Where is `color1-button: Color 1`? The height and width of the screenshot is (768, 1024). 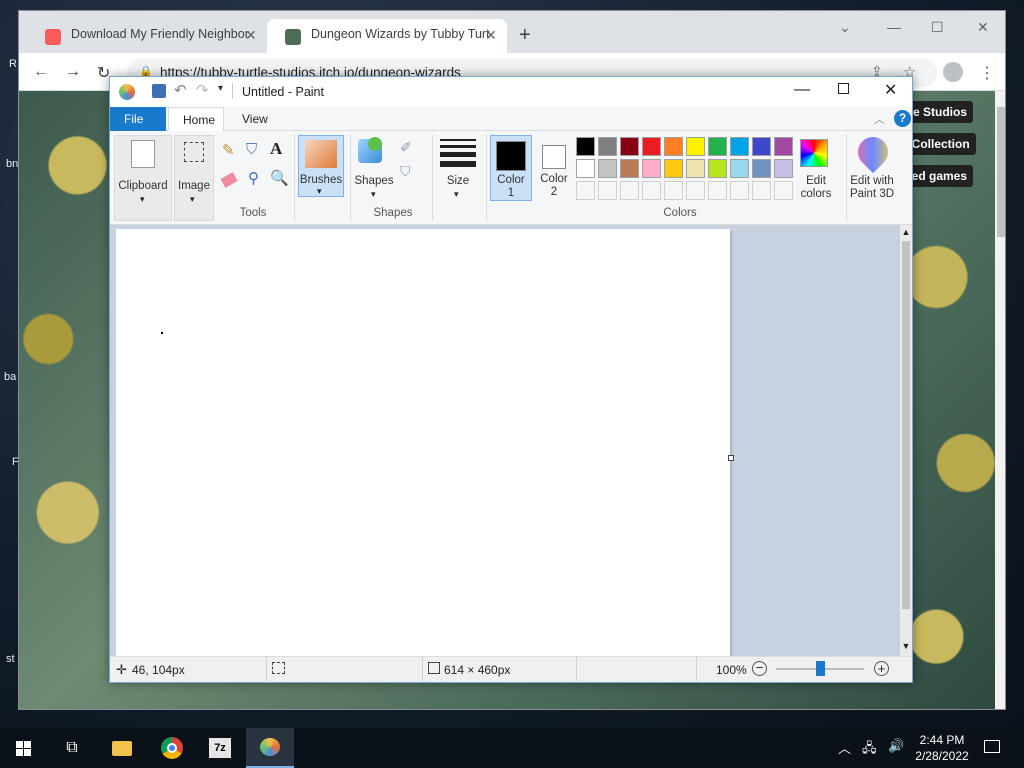 color1-button: Color 1 is located at coordinates (511, 168).